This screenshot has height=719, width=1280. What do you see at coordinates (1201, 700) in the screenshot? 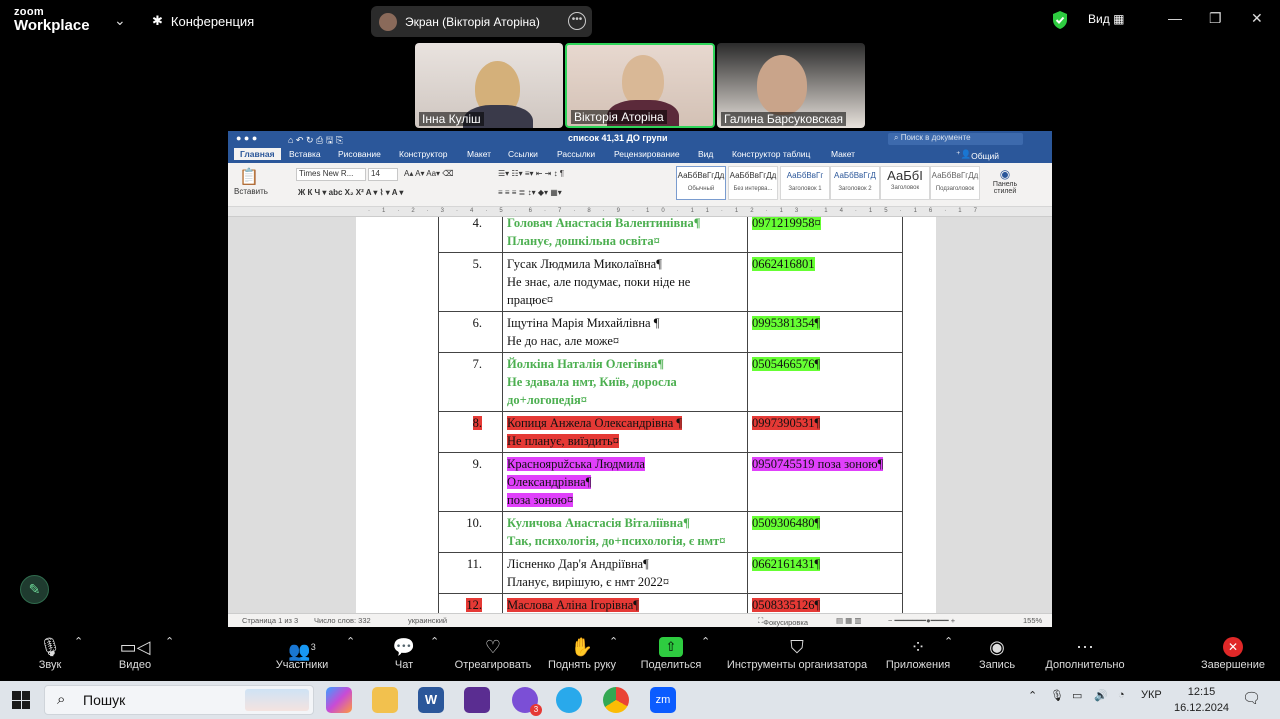
I see `clock: 12:15 16.12.2024` at bounding box center [1201, 700].